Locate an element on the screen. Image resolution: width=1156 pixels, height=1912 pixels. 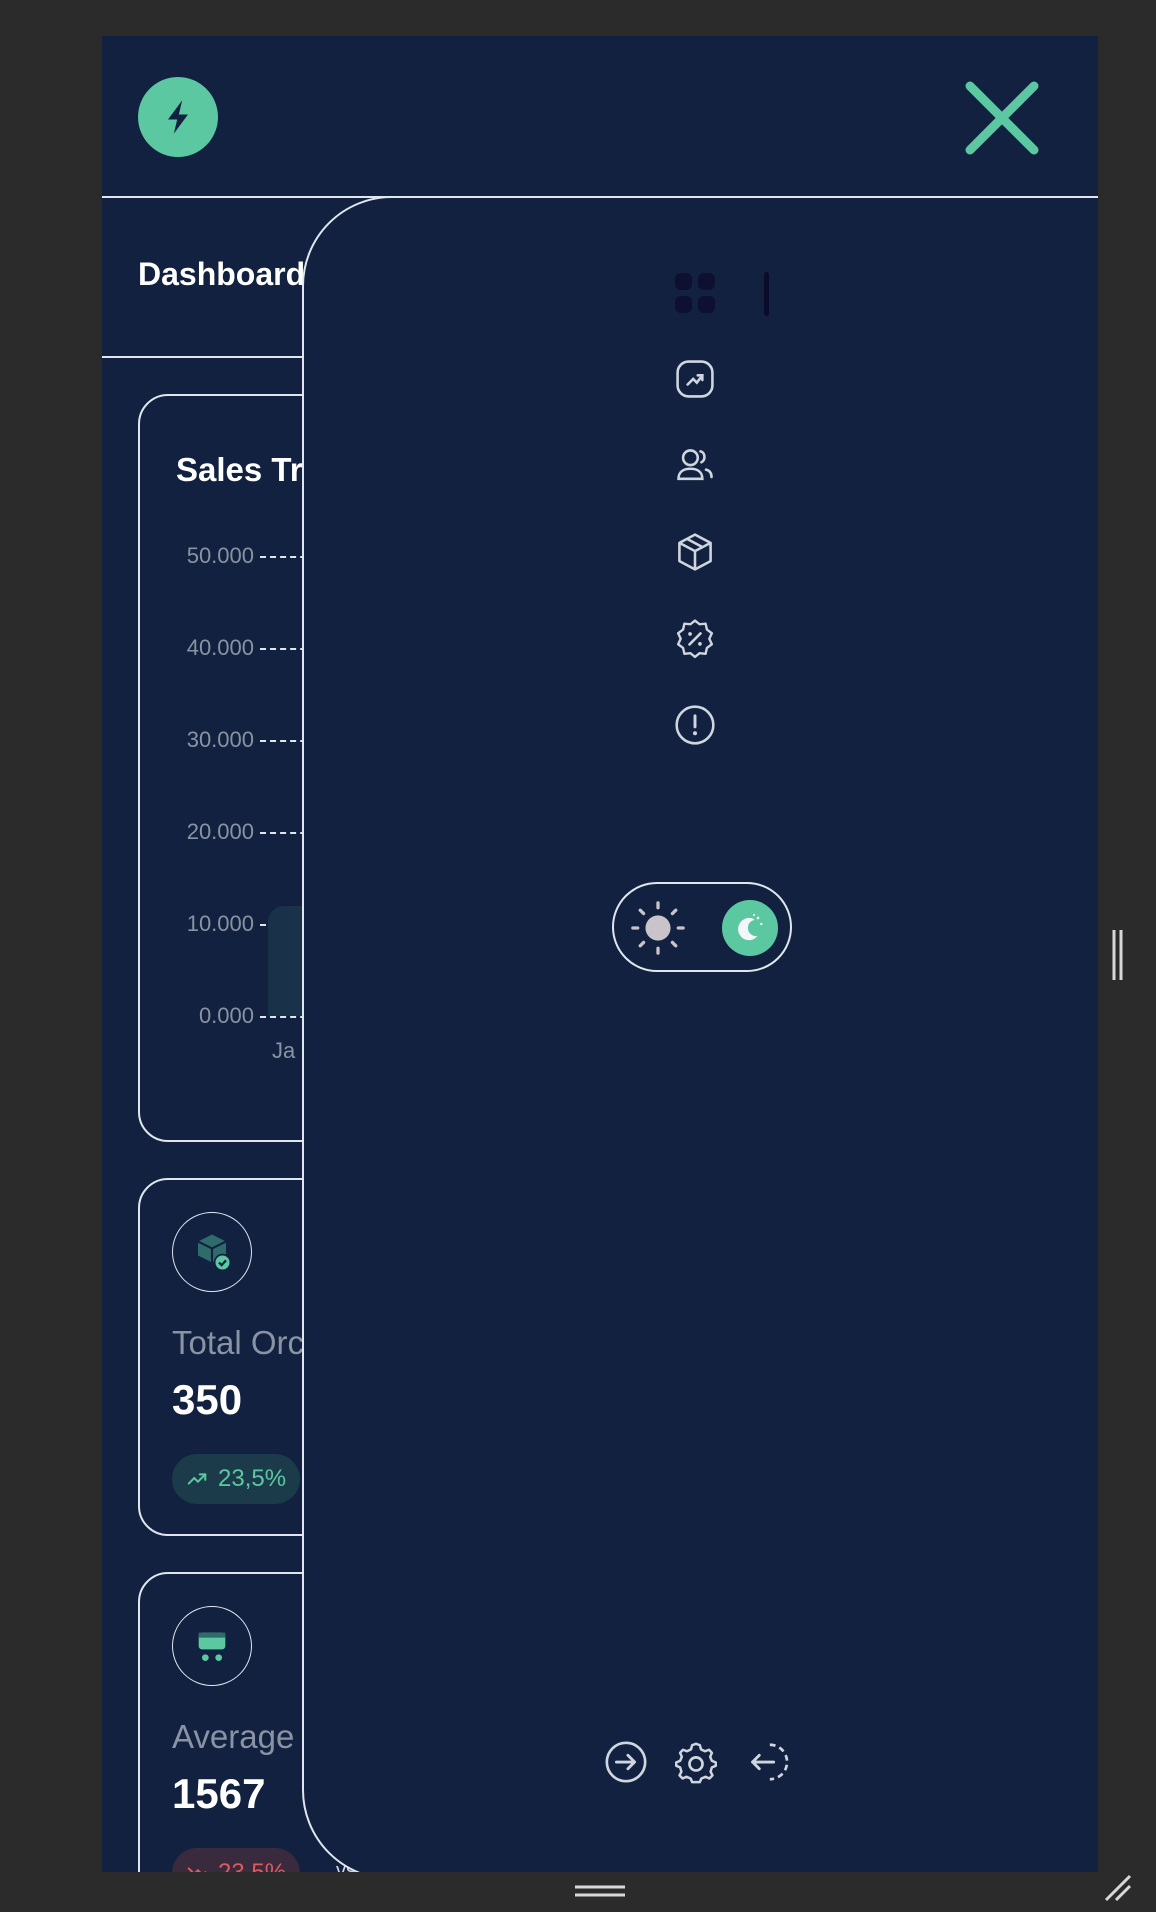
discount-badge-icon is located at coordinates (695, 639).